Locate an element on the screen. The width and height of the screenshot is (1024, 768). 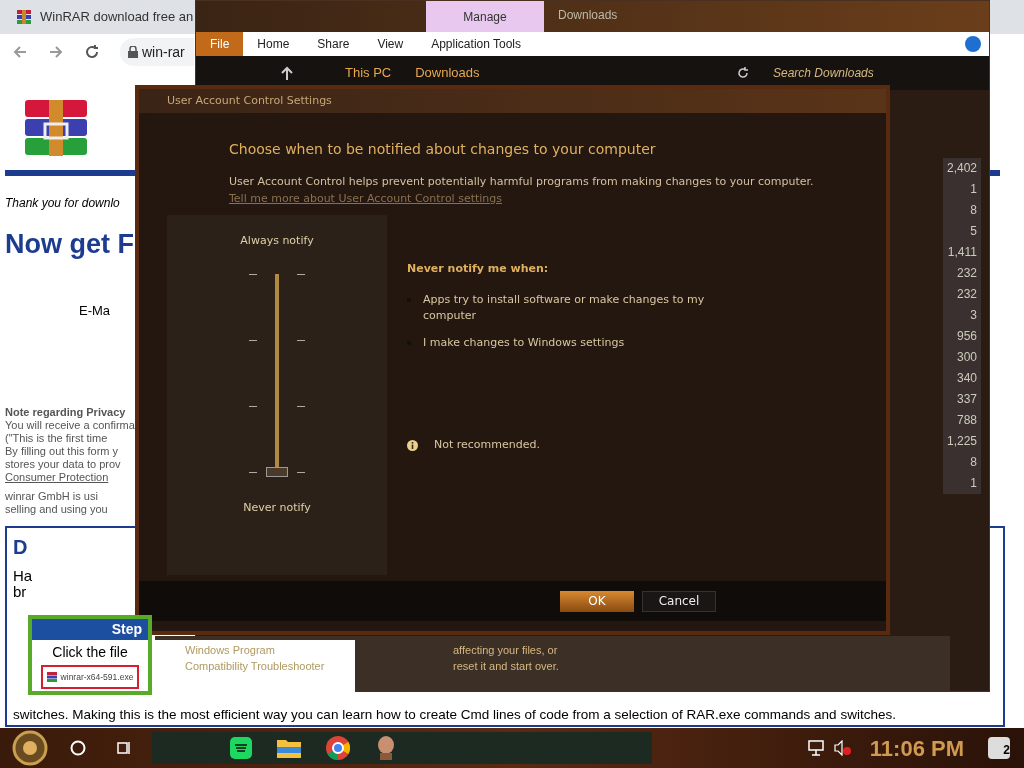
ribbon-tab: File is located at coordinates (220, 44).